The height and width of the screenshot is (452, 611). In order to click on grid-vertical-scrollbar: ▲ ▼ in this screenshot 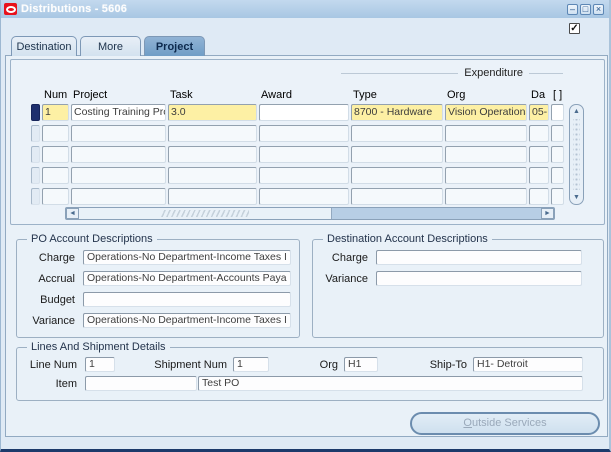, I will do `click(576, 154)`.